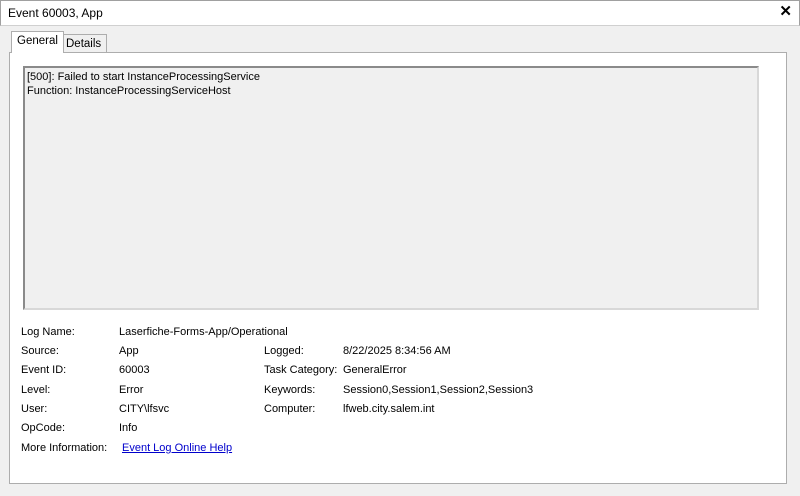 This screenshot has width=800, height=496. I want to click on close-icon: ✕, so click(785, 12).